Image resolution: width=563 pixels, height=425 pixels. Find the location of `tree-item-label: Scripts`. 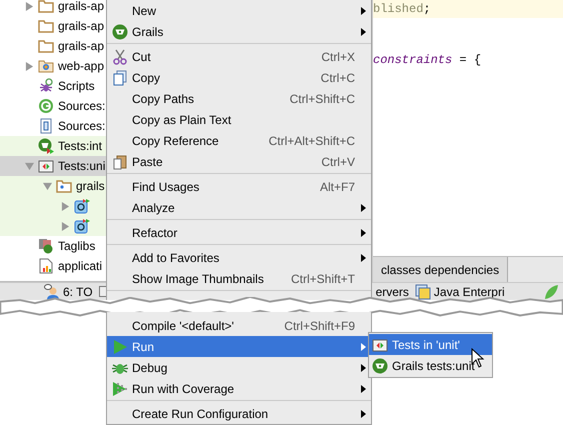

tree-item-label: Scripts is located at coordinates (76, 86).